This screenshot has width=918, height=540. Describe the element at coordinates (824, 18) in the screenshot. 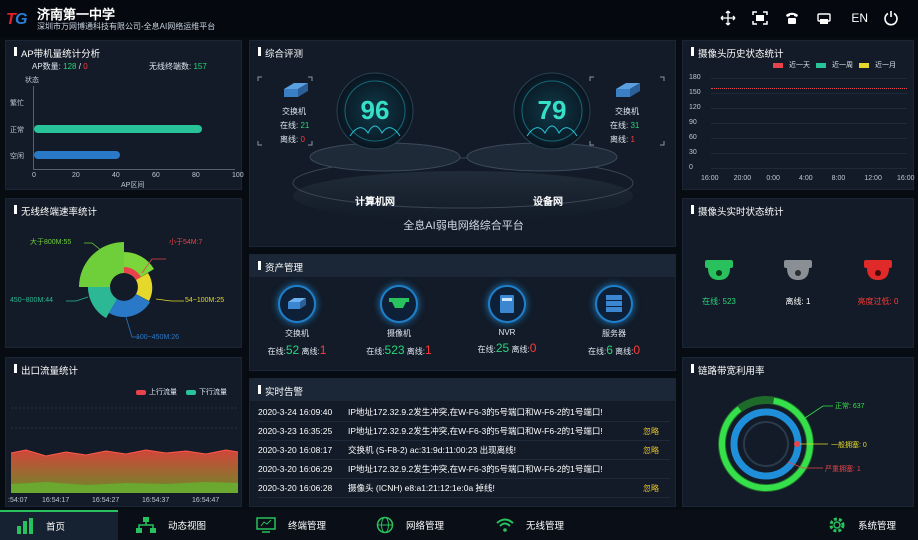

I see `printer-icon` at that location.